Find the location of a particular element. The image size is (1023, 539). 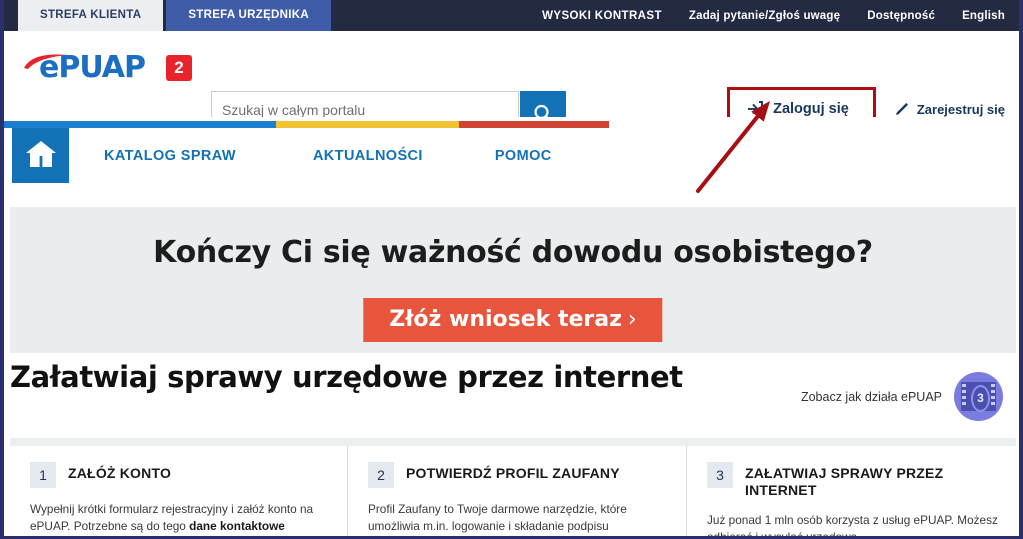

link-english: English is located at coordinates (983, 16).